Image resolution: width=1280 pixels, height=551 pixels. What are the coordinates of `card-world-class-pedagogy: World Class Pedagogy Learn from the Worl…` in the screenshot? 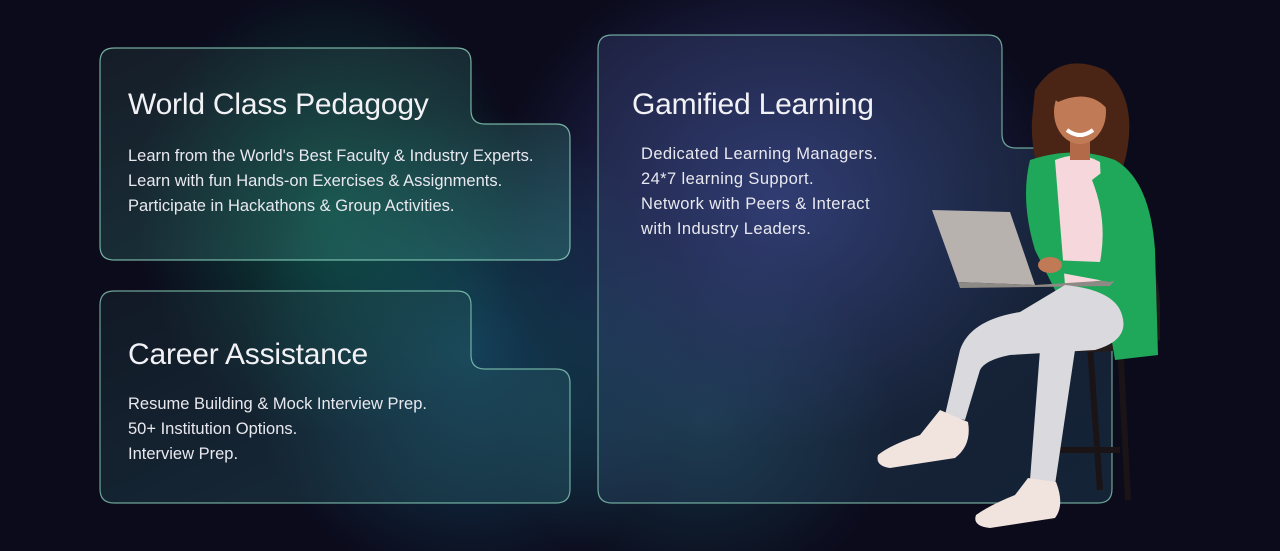 It's located at (330, 153).